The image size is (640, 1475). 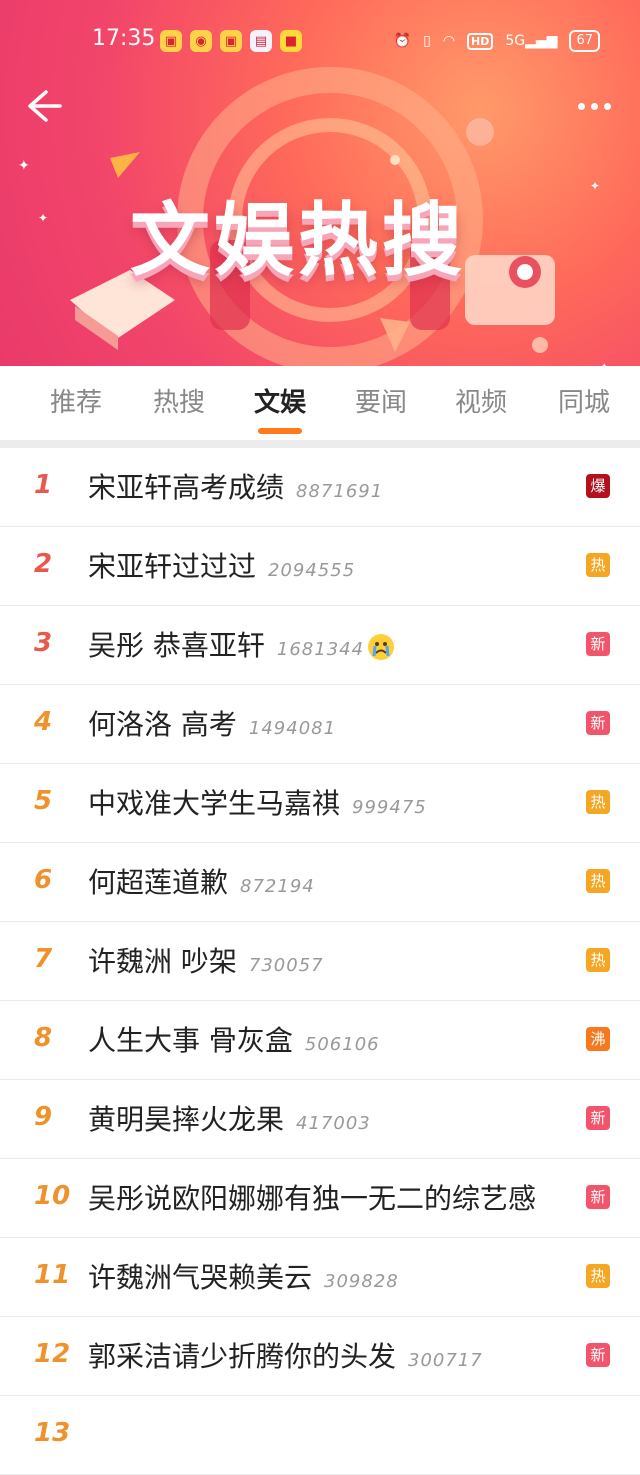 I want to click on item-count: 730057, so click(x=286, y=965).